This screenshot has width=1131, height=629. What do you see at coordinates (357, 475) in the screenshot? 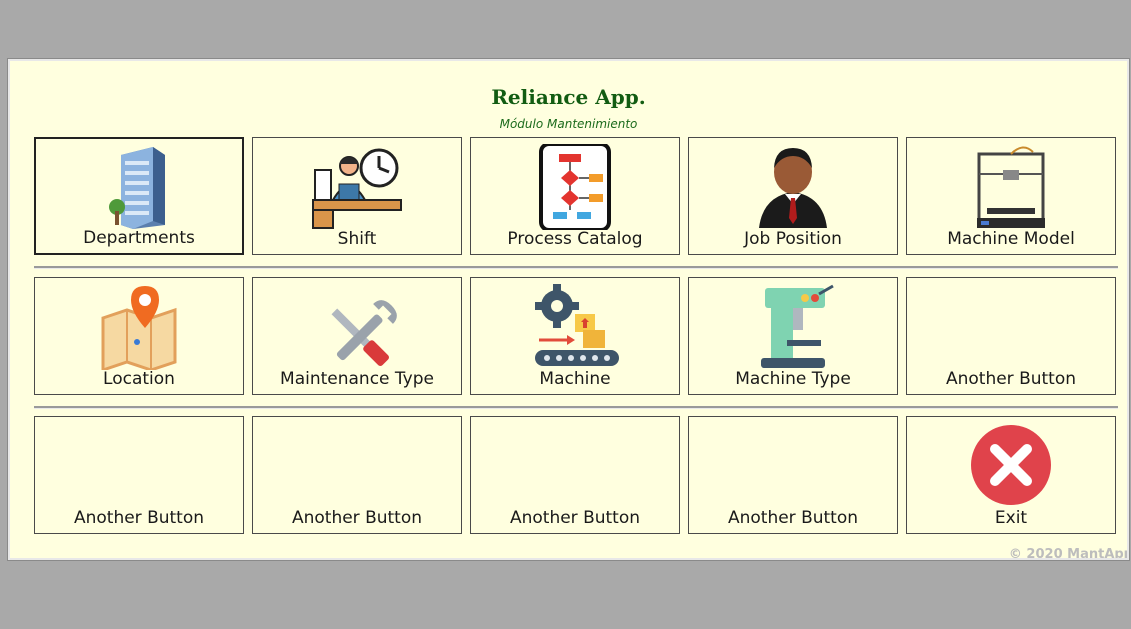
I see `another-button-r3-c2: Another Button` at bounding box center [357, 475].